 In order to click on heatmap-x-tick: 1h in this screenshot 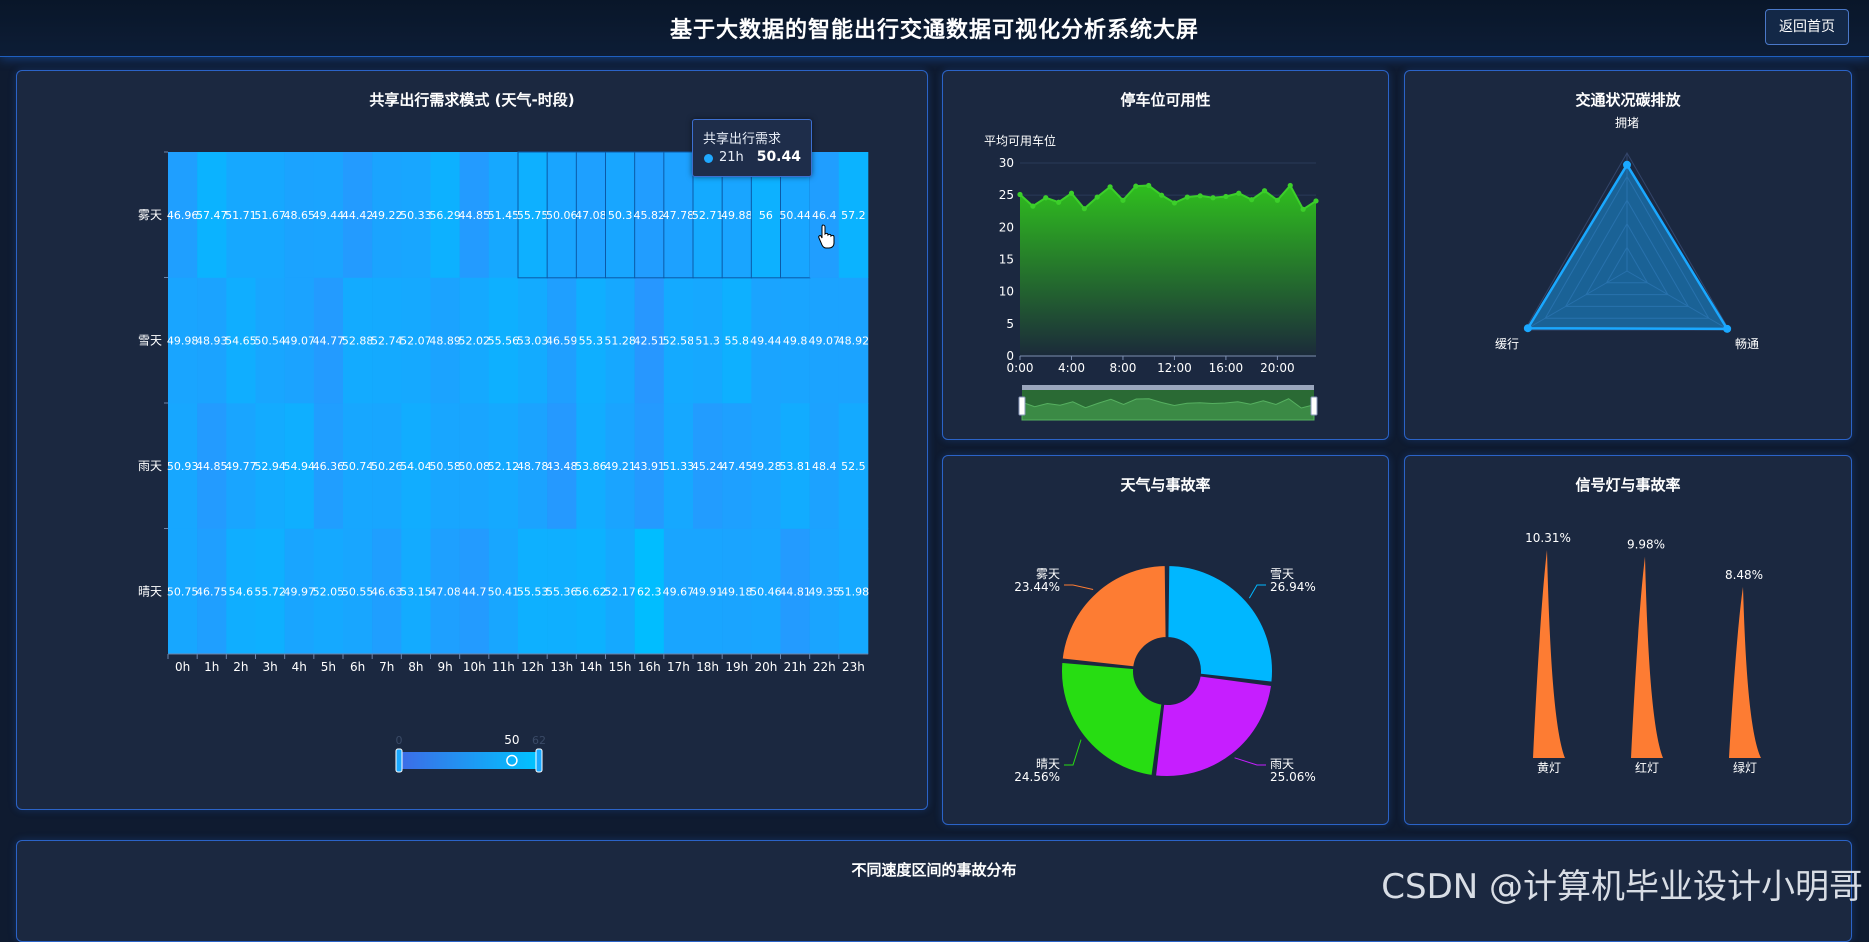, I will do `click(211, 667)`.